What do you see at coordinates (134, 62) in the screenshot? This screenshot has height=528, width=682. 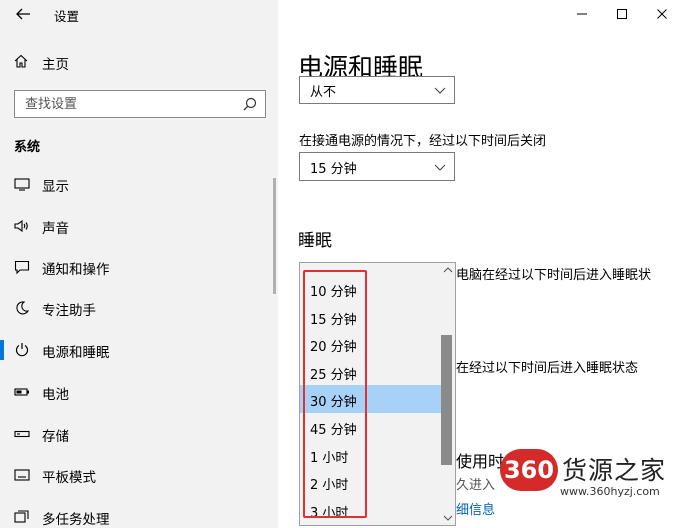 I see `sidebar-item-home: 主页` at bounding box center [134, 62].